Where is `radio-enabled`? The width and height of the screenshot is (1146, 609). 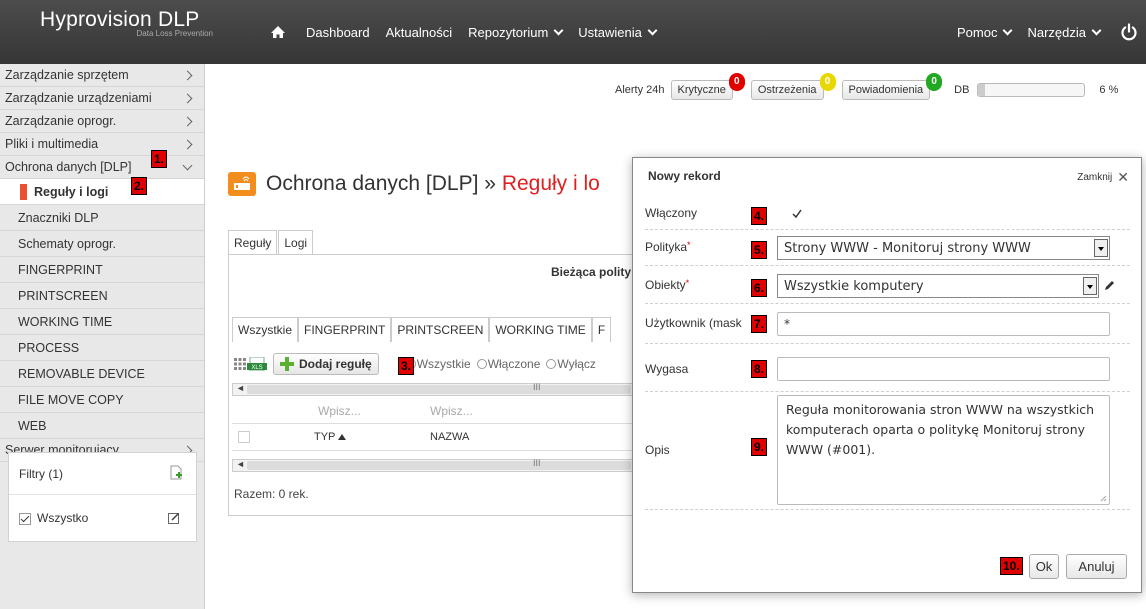 radio-enabled is located at coordinates (481, 364).